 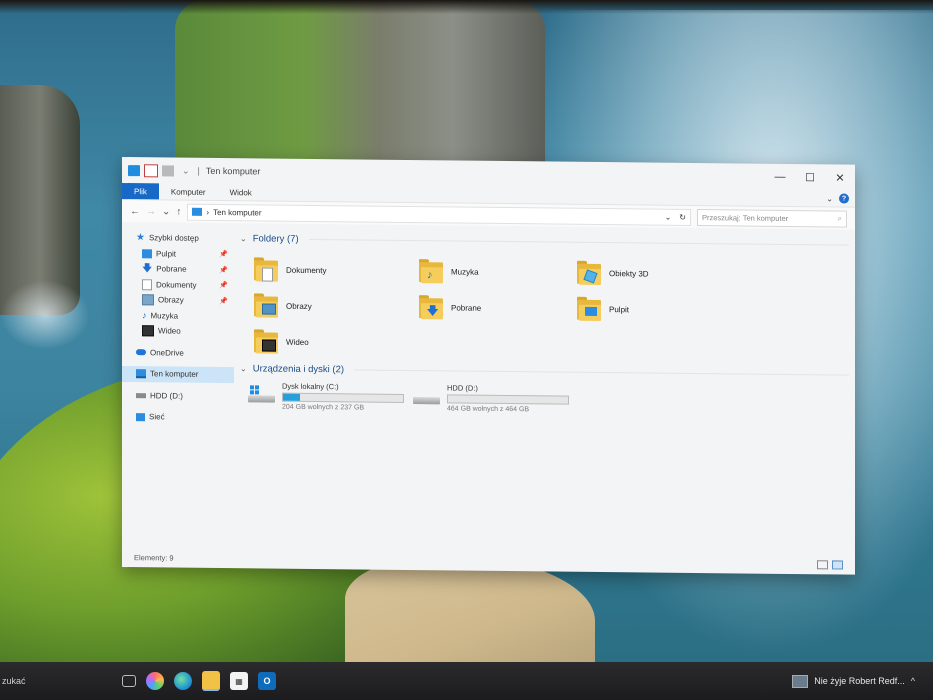 I want to click on maximize-button: ☐, so click(x=810, y=177).